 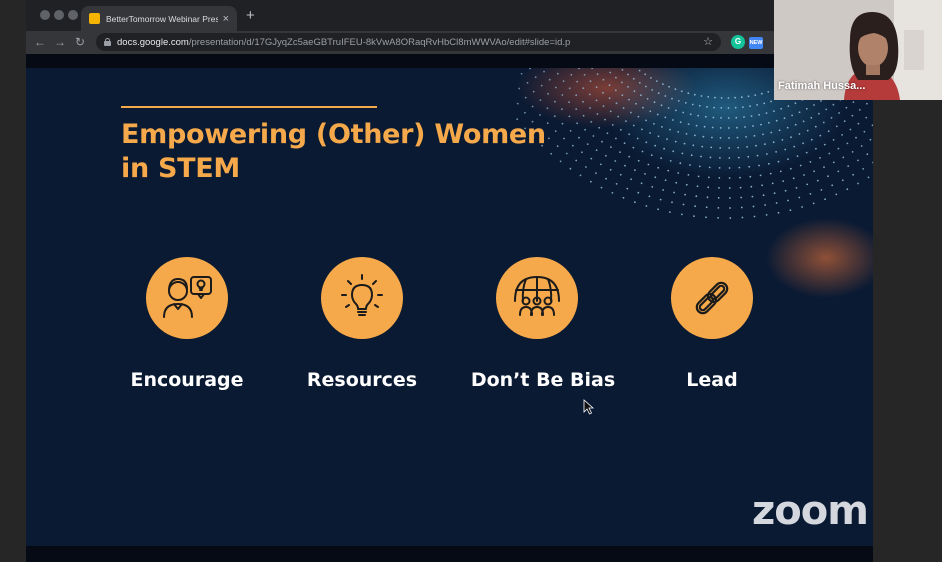 I want to click on title-underline, so click(x=249, y=107).